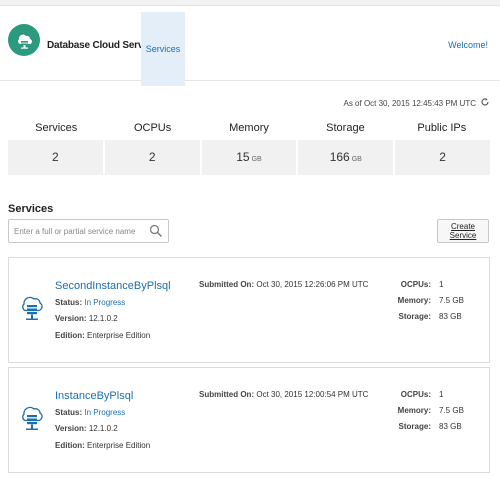  What do you see at coordinates (31, 209) in the screenshot?
I see `services-section-title: Services` at bounding box center [31, 209].